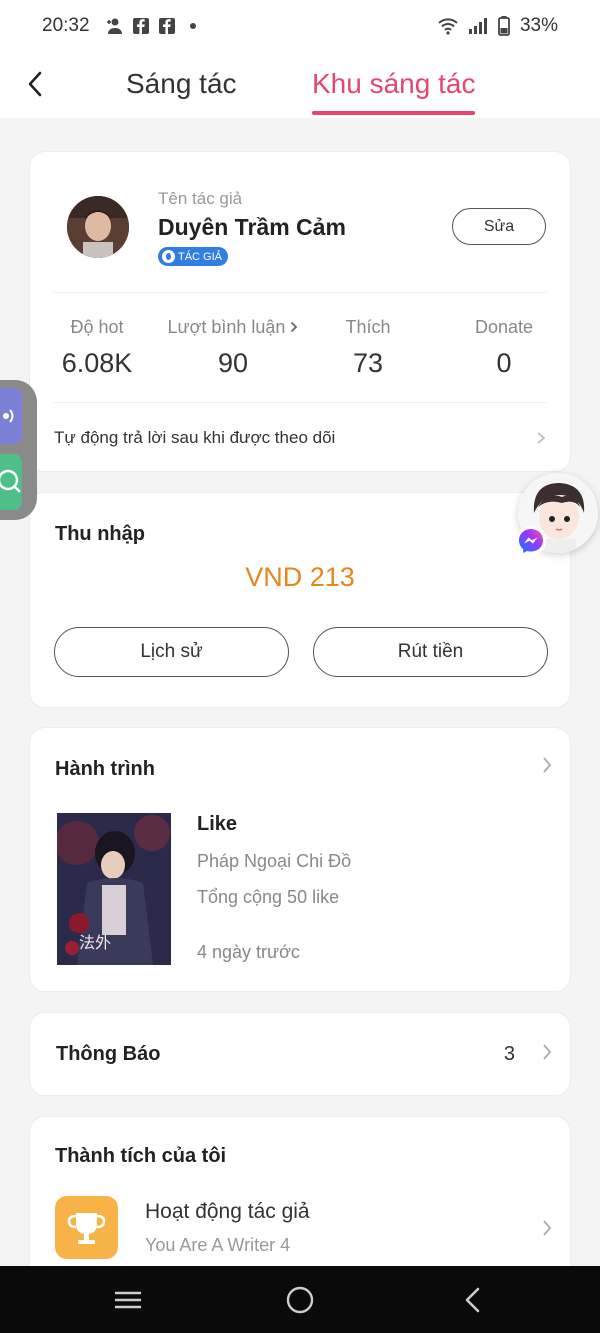  What do you see at coordinates (504, 363) in the screenshot?
I see `stat-value: 0` at bounding box center [504, 363].